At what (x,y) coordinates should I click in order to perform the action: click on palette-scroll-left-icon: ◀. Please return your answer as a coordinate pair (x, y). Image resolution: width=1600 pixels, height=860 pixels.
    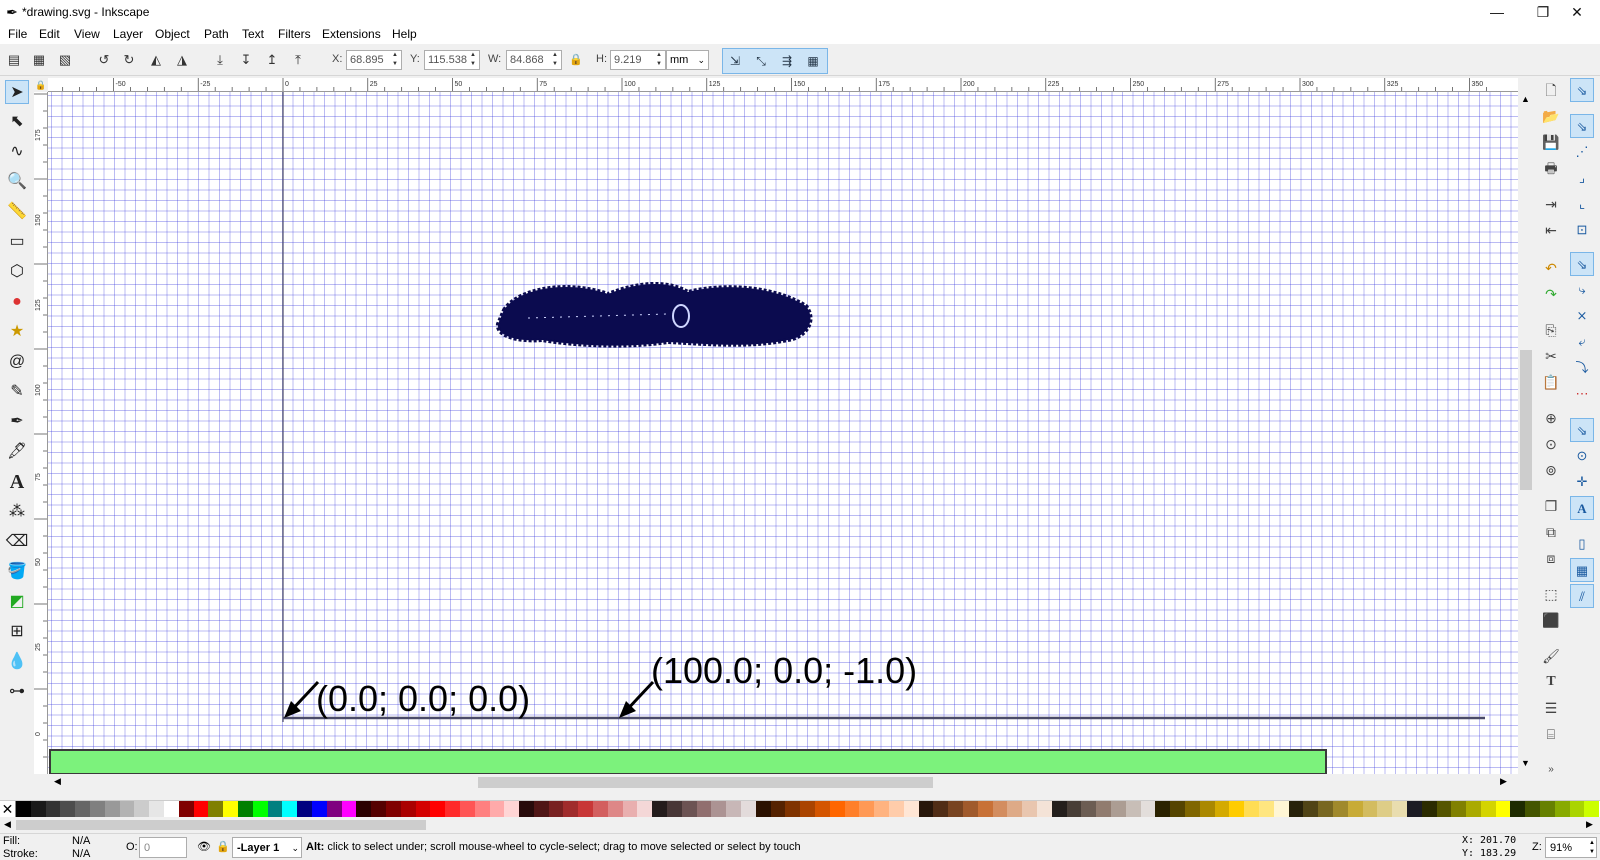
    Looking at the image, I should click on (7, 824).